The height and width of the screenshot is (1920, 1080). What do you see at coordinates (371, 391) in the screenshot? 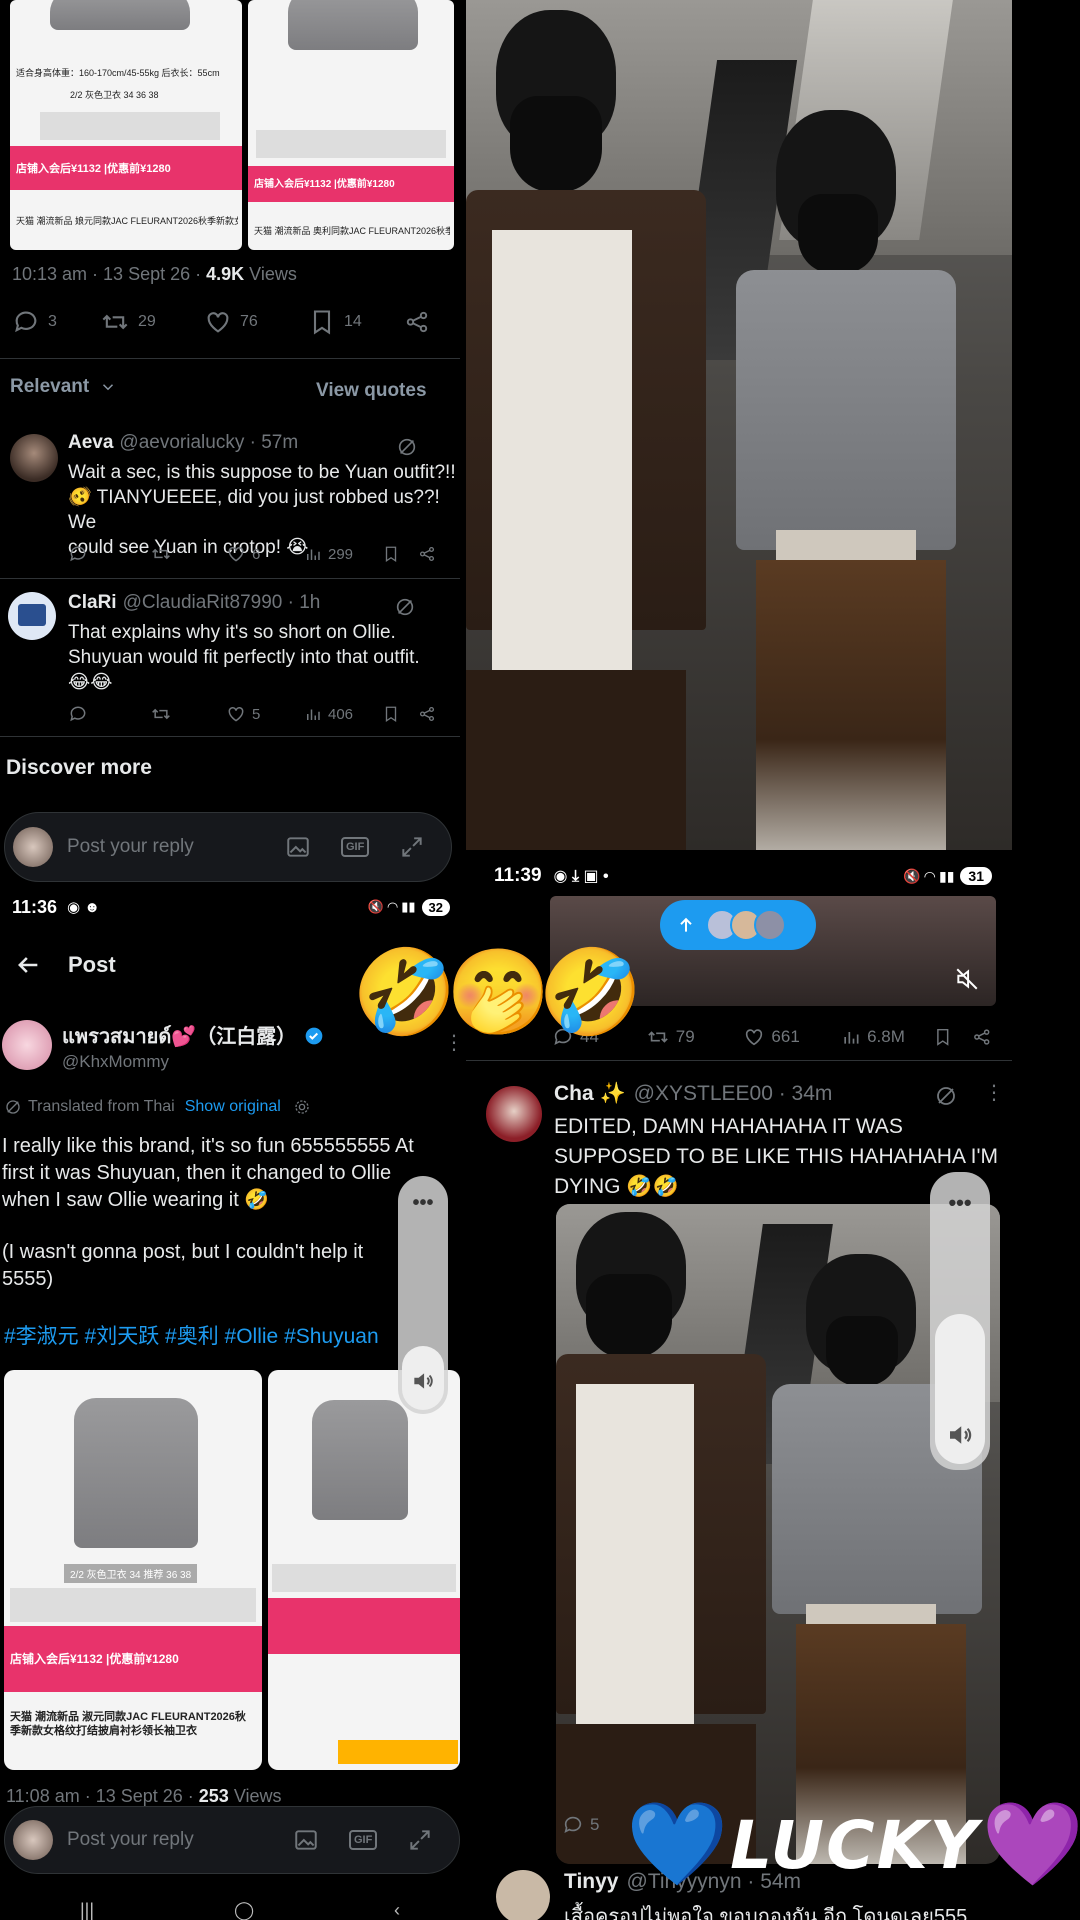
I see `view-quotes-link: View quotes` at bounding box center [371, 391].